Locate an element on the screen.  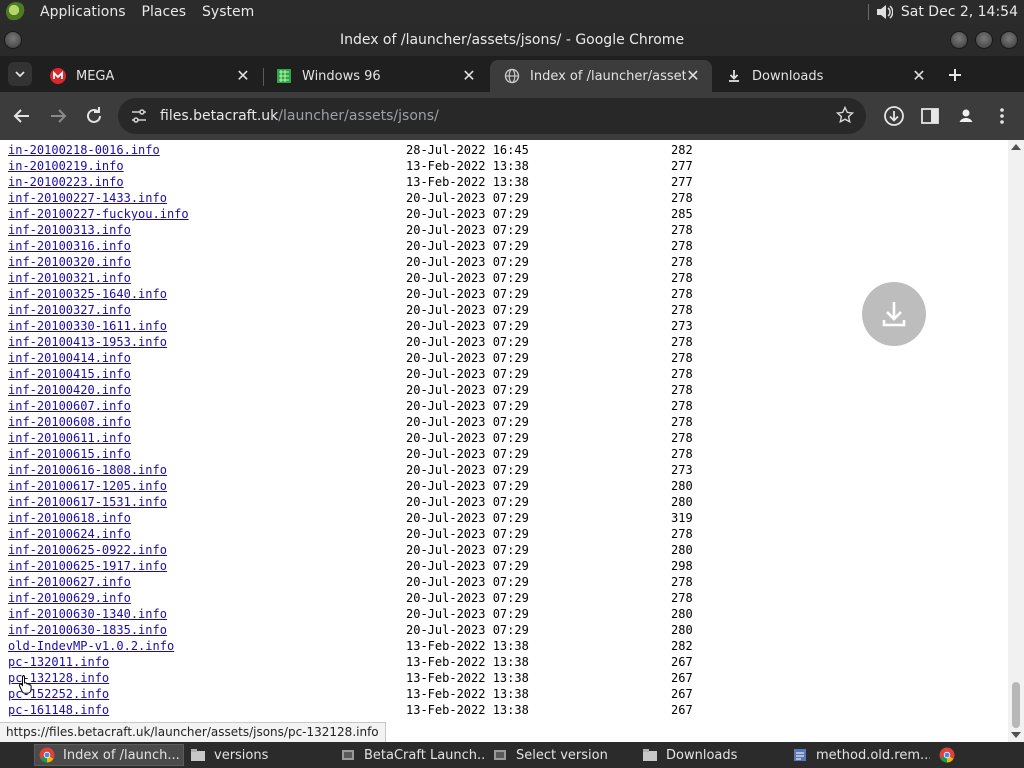
downloads-toolbar-icon is located at coordinates (894, 116).